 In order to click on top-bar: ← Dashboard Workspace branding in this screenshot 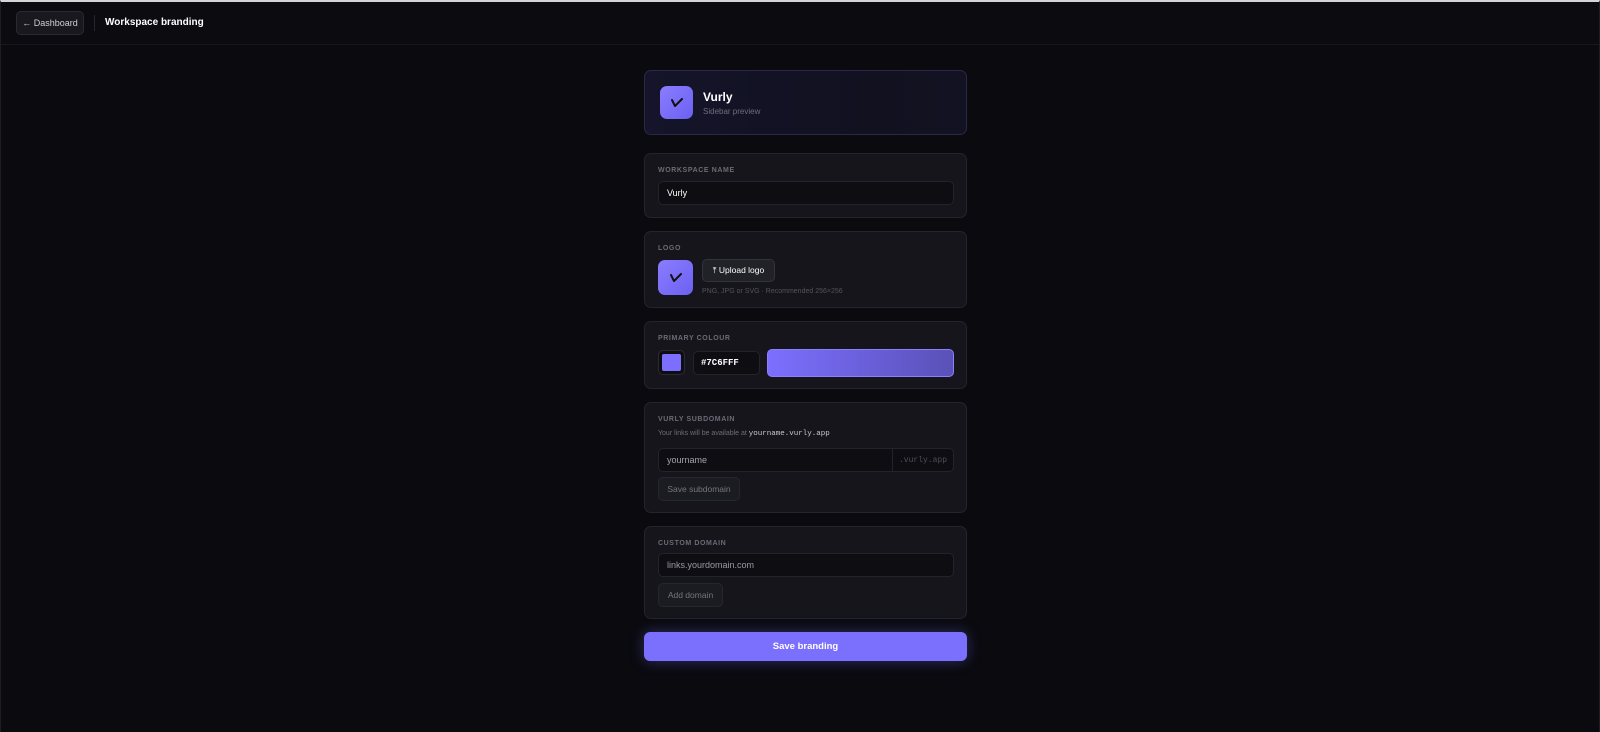, I will do `click(800, 23)`.